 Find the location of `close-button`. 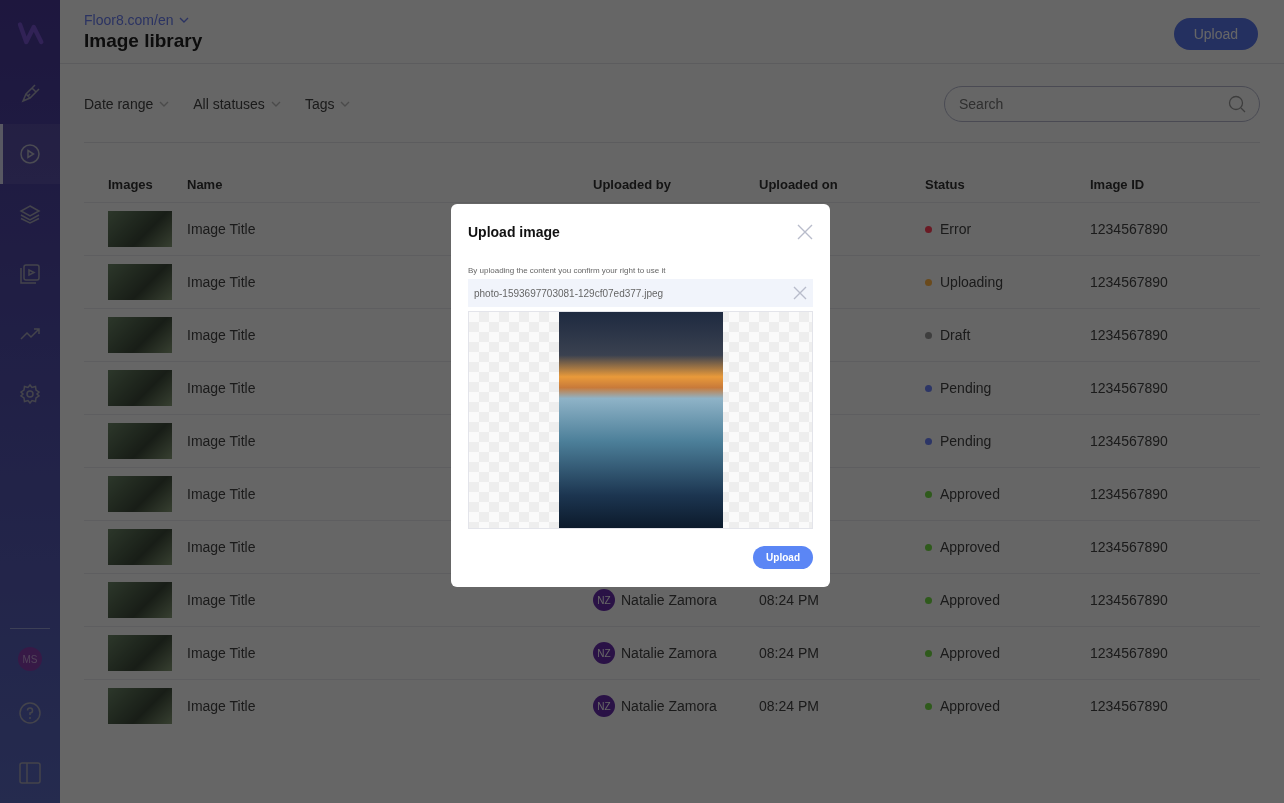

close-button is located at coordinates (805, 232).